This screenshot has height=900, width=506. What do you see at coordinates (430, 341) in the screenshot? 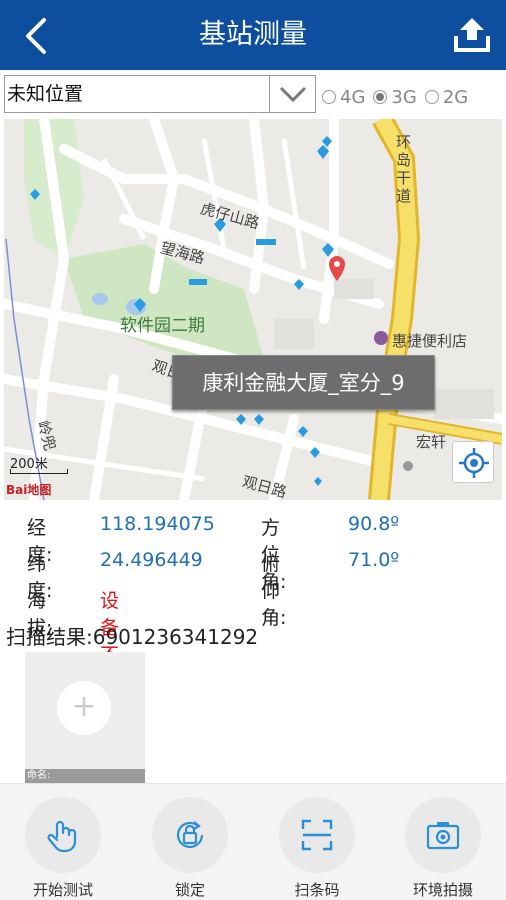
I see `map-shop-label: 惠捷便利店` at bounding box center [430, 341].